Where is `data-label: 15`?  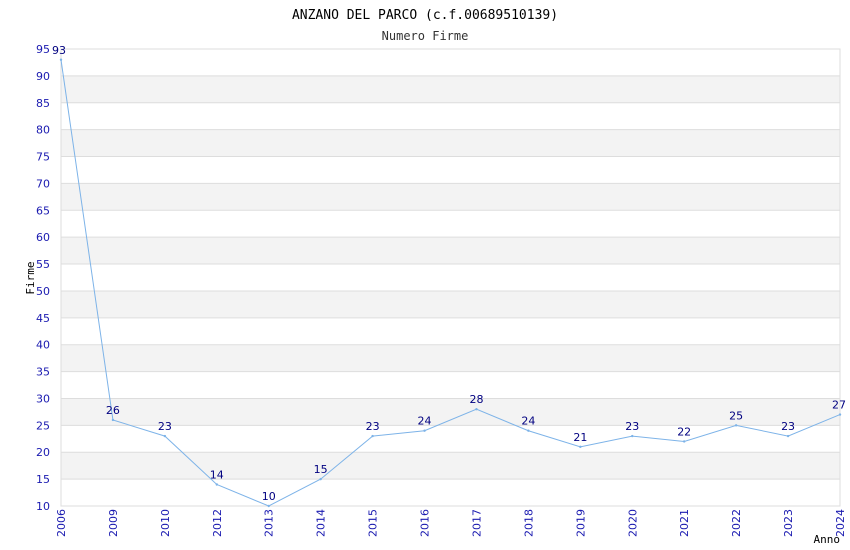
data-label: 15 is located at coordinates (321, 469).